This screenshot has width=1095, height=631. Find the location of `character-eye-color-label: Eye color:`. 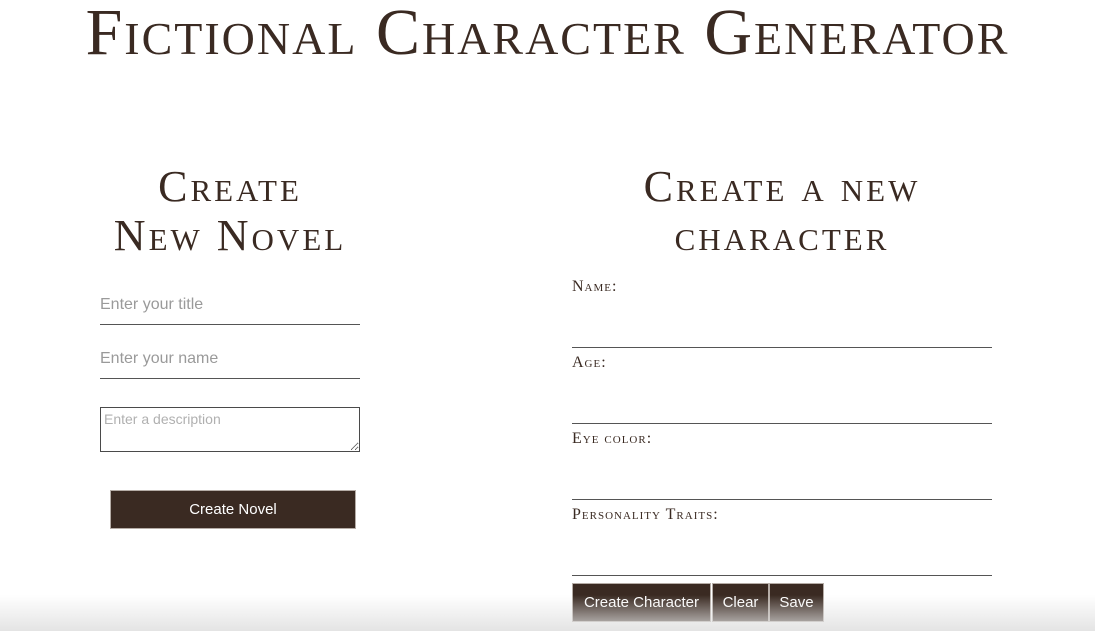

character-eye-color-label: Eye color: is located at coordinates (612, 438).